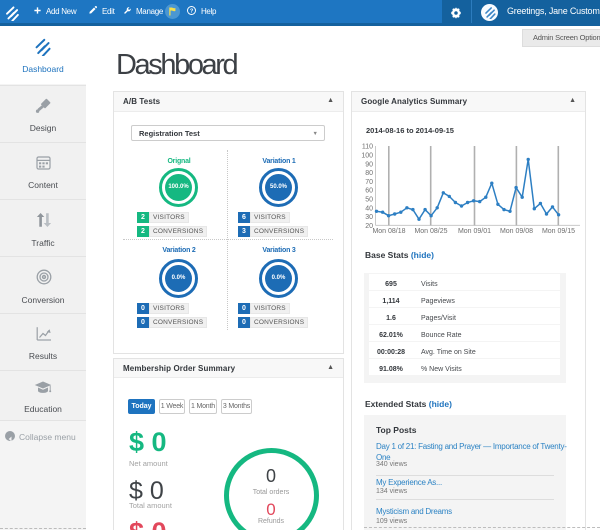 The height and width of the screenshot is (530, 600). I want to click on svg-text: 50, so click(369, 200).